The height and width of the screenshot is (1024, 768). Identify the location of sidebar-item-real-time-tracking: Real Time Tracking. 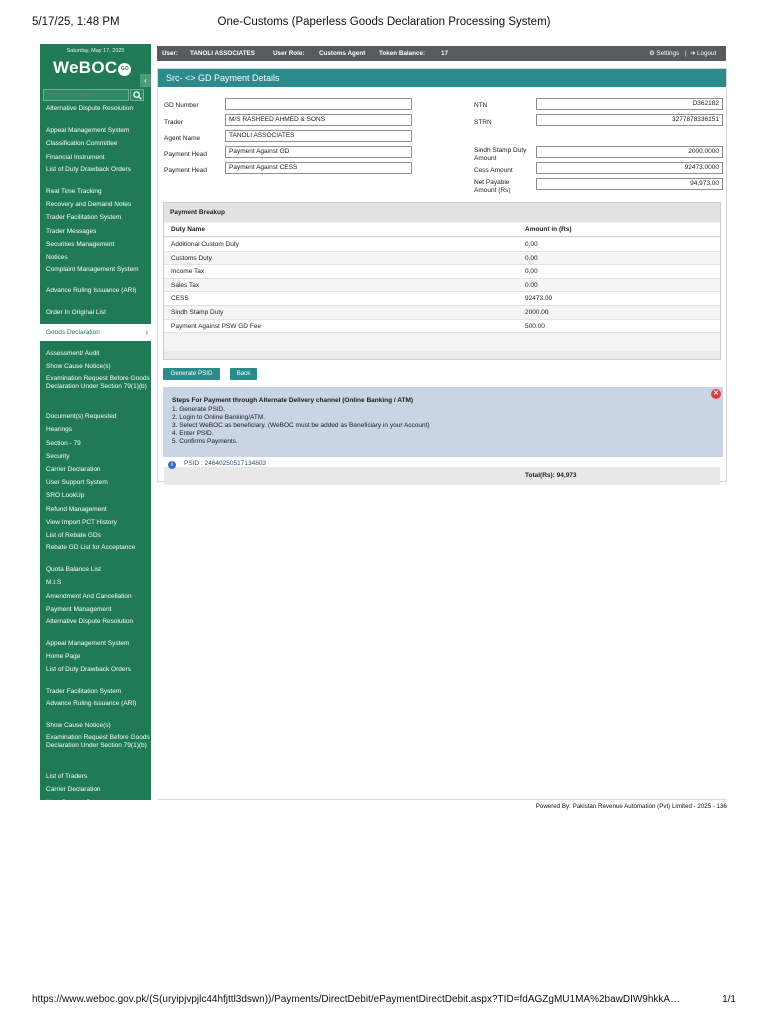
(95, 191).